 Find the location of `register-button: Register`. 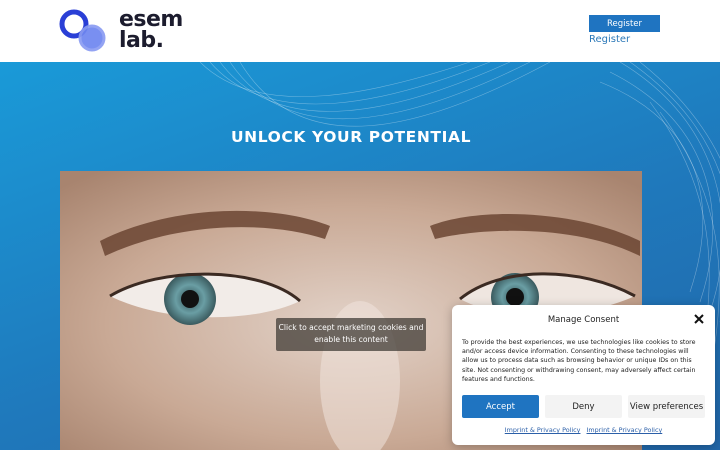

register-button: Register is located at coordinates (624, 23).